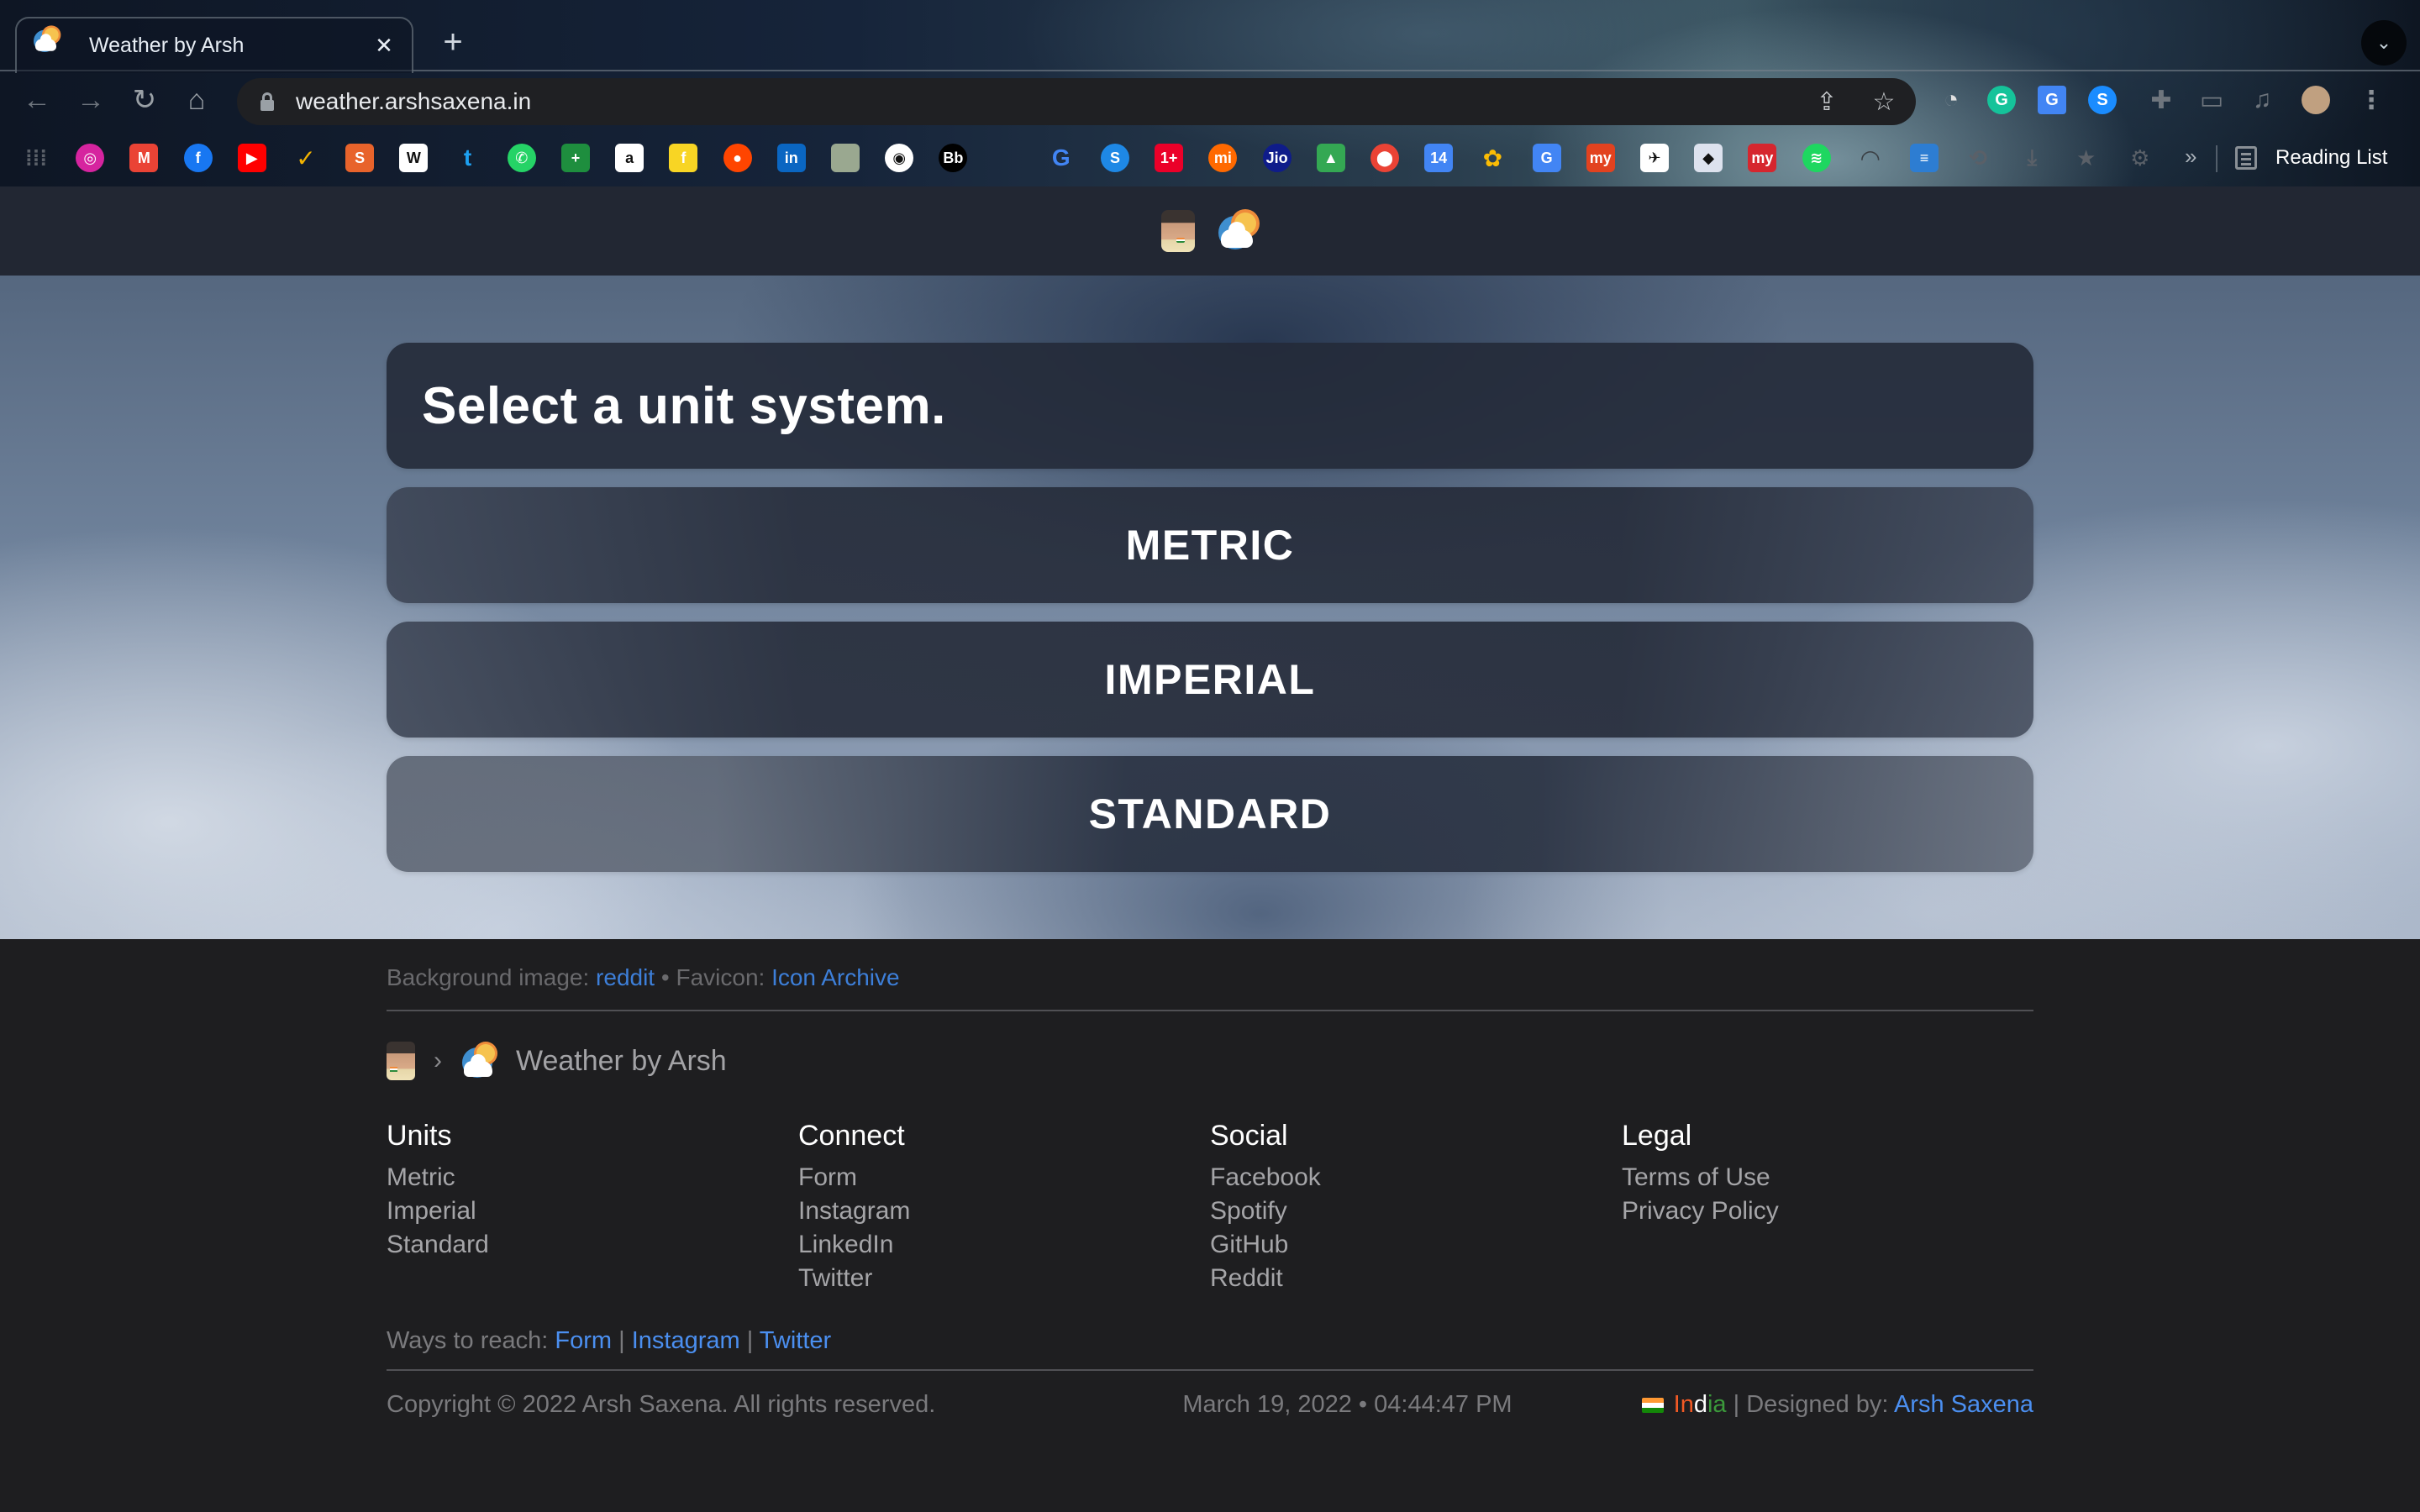 The height and width of the screenshot is (1512, 2420). I want to click on bookmark-apps-icon: ⁞⁞⁞, so click(36, 158).